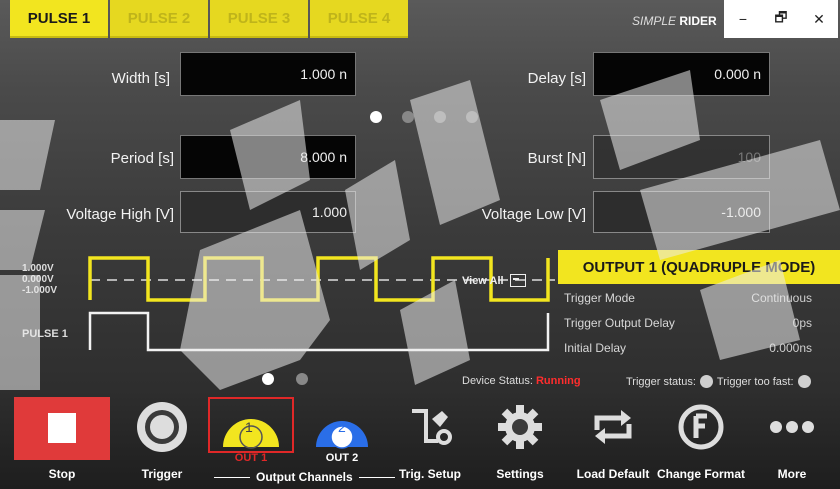 The width and height of the screenshot is (840, 489). Describe the element at coordinates (699, 324) in the screenshot. I see `info-row-trigger-output-delay: Trigger Output Delay 0ps` at that location.